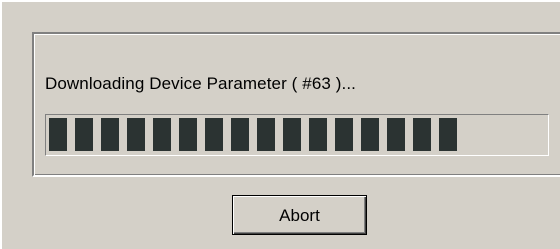 This screenshot has height=249, width=560. What do you see at coordinates (299, 215) in the screenshot?
I see `abort-button: Abort` at bounding box center [299, 215].